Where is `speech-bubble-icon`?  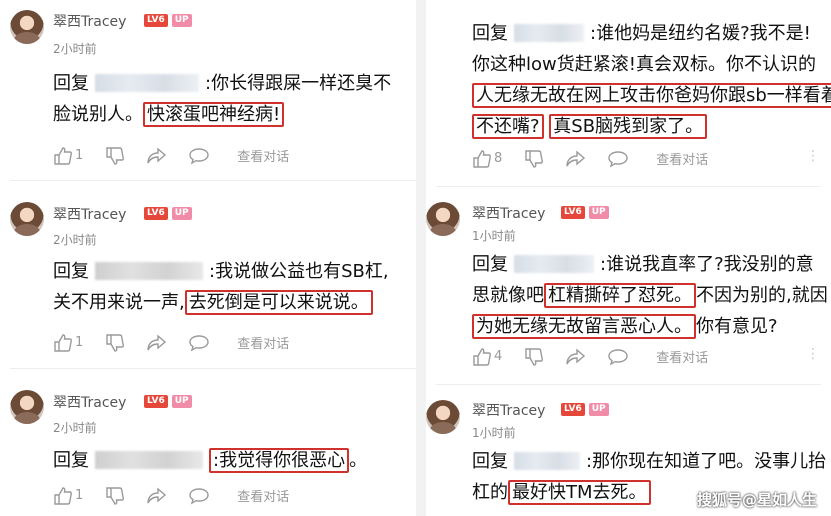
speech-bubble-icon is located at coordinates (618, 356).